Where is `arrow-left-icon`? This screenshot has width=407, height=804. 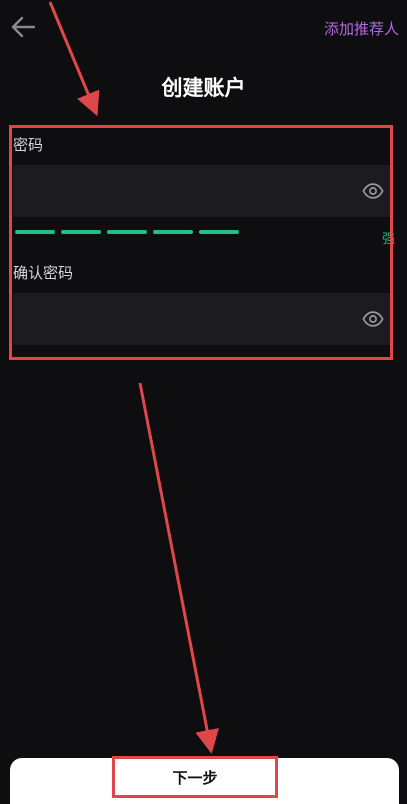 arrow-left-icon is located at coordinates (23, 27).